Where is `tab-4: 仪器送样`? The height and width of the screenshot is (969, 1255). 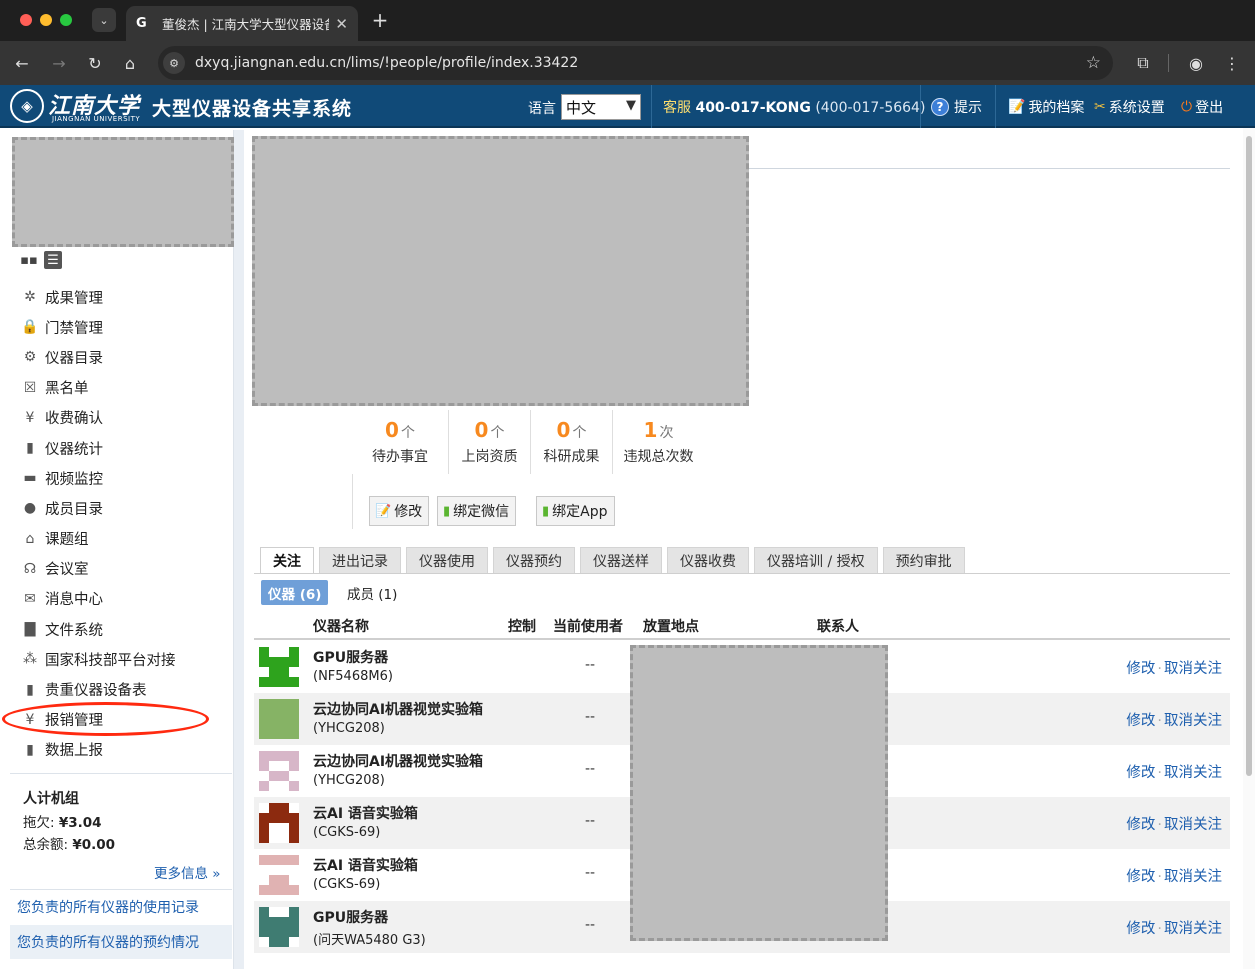 tab-4: 仪器送样 is located at coordinates (621, 560).